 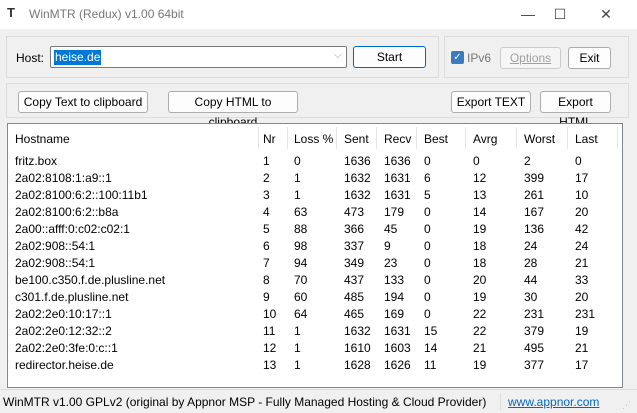 What do you see at coordinates (431, 348) in the screenshot?
I see `table-cell-best: 14` at bounding box center [431, 348].